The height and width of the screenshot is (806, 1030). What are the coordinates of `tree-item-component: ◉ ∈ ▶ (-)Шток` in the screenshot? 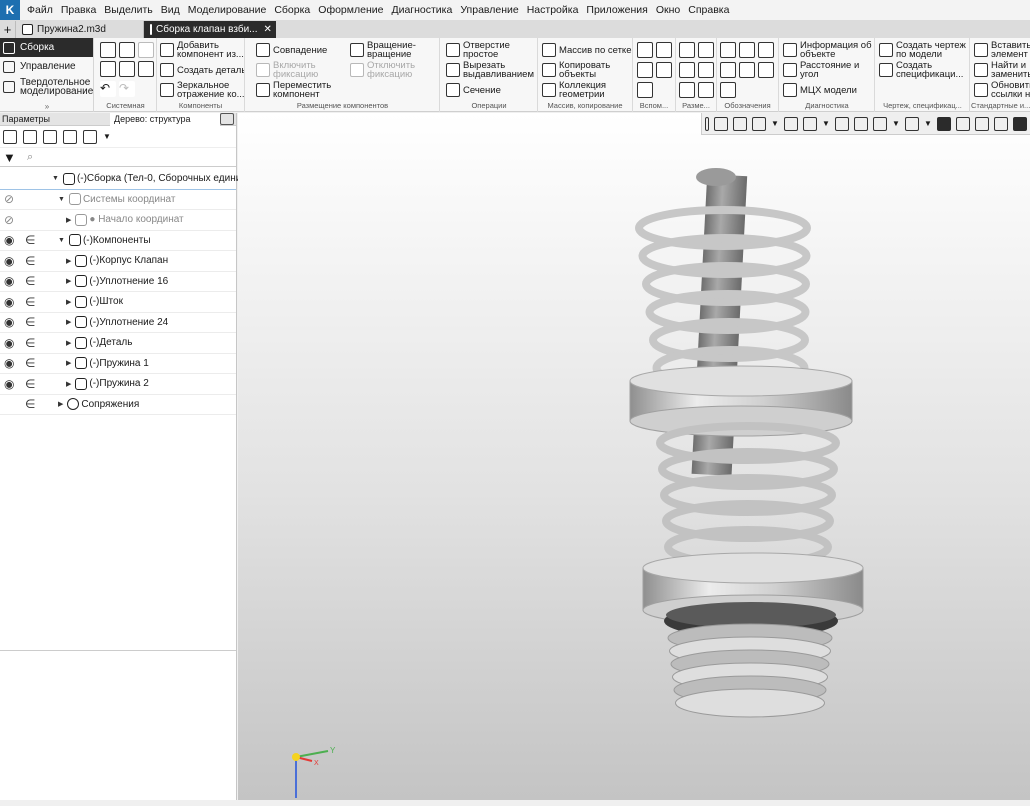 It's located at (118, 302).